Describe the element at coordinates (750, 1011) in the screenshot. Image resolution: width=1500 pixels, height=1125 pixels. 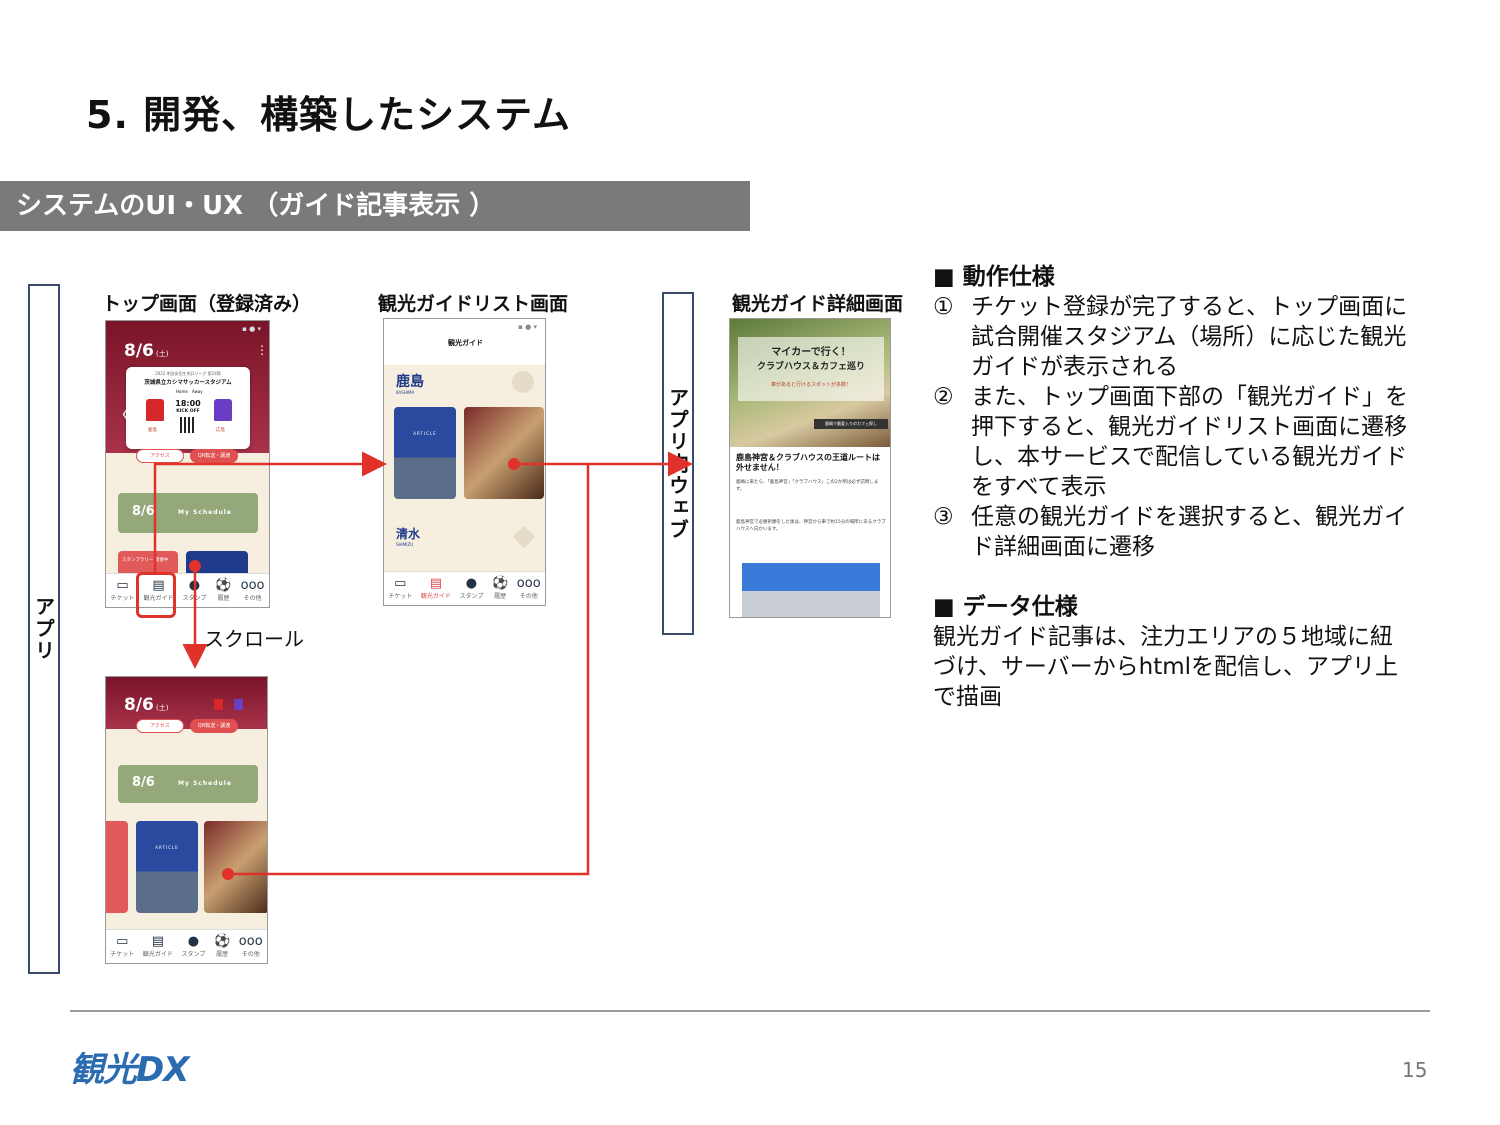
I see `footer-divider` at that location.